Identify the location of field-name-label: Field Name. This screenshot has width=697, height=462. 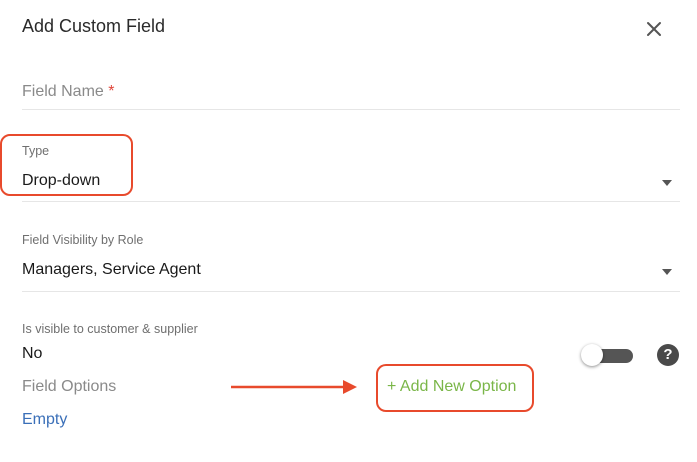
(63, 91).